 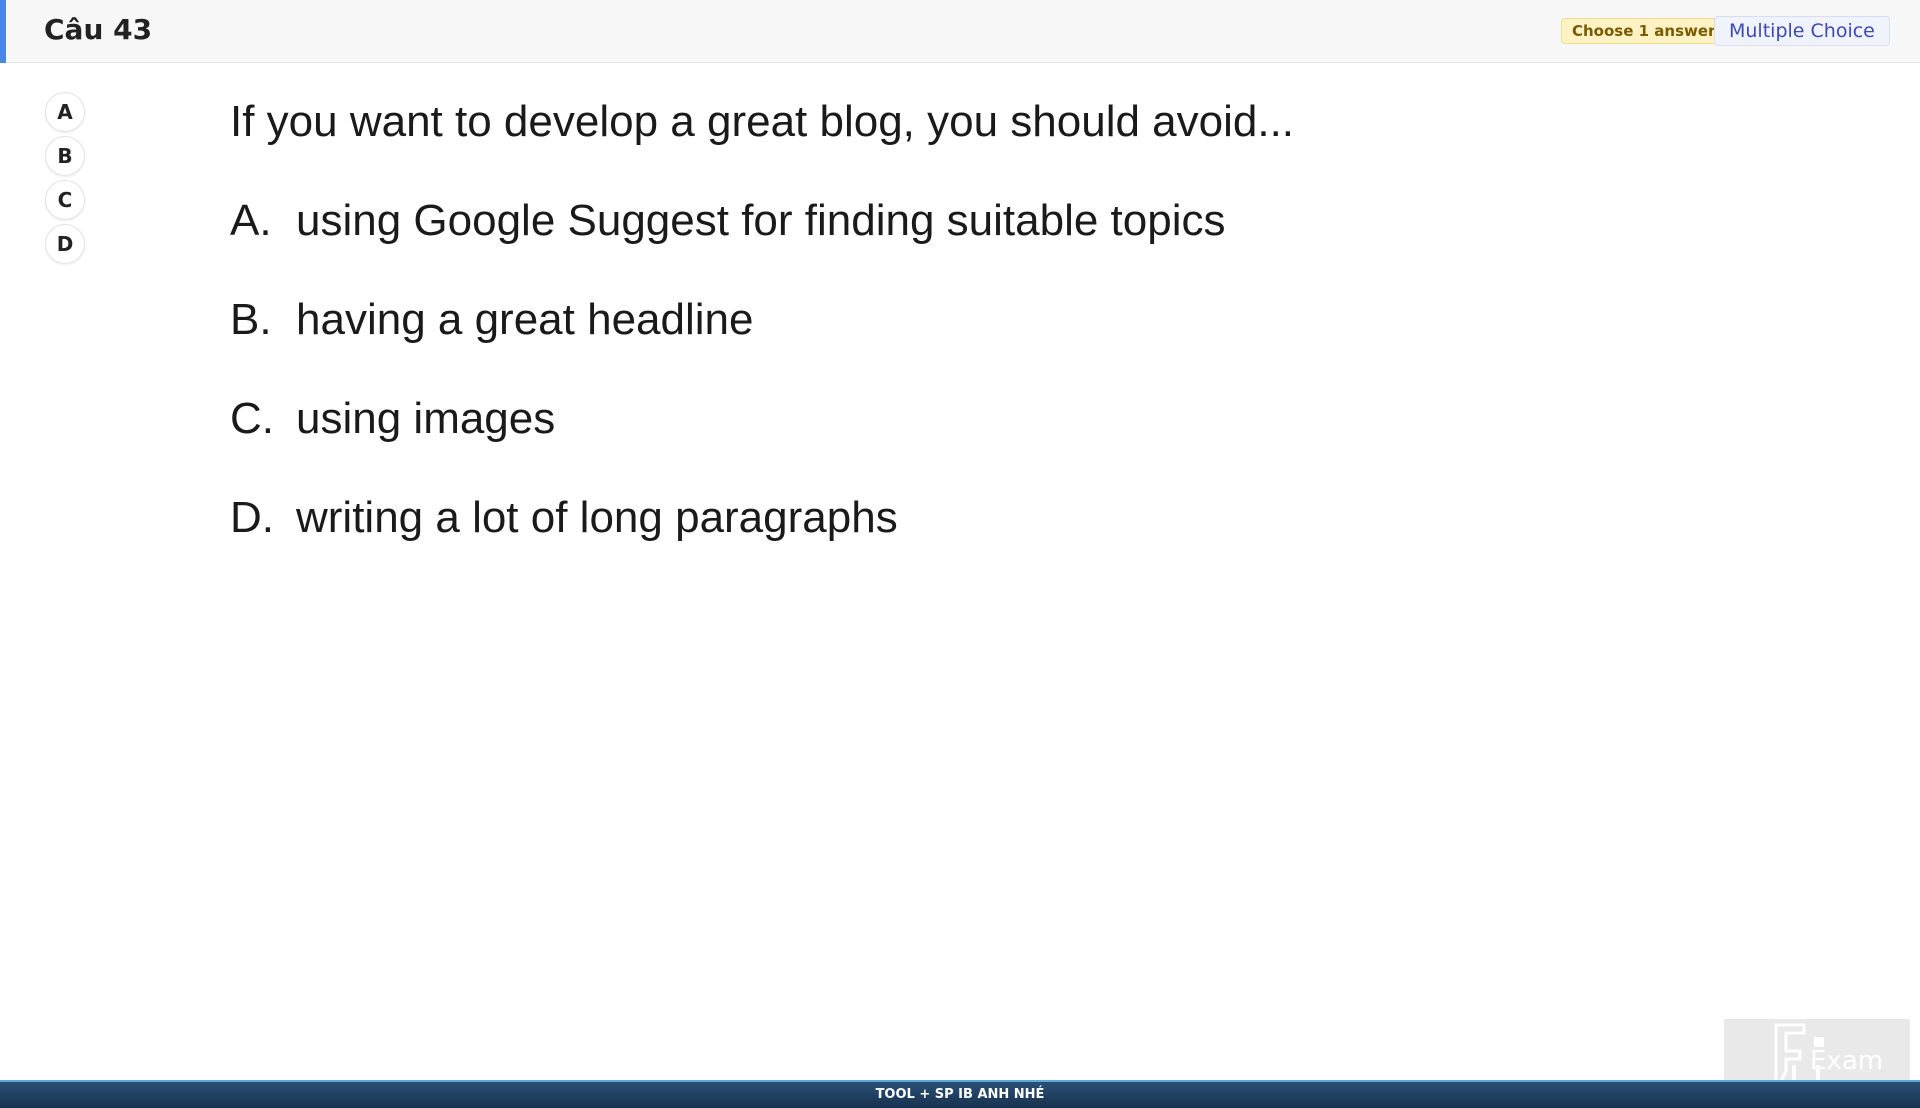 What do you see at coordinates (525, 319) in the screenshot?
I see `answer-b-text: having a great headline` at bounding box center [525, 319].